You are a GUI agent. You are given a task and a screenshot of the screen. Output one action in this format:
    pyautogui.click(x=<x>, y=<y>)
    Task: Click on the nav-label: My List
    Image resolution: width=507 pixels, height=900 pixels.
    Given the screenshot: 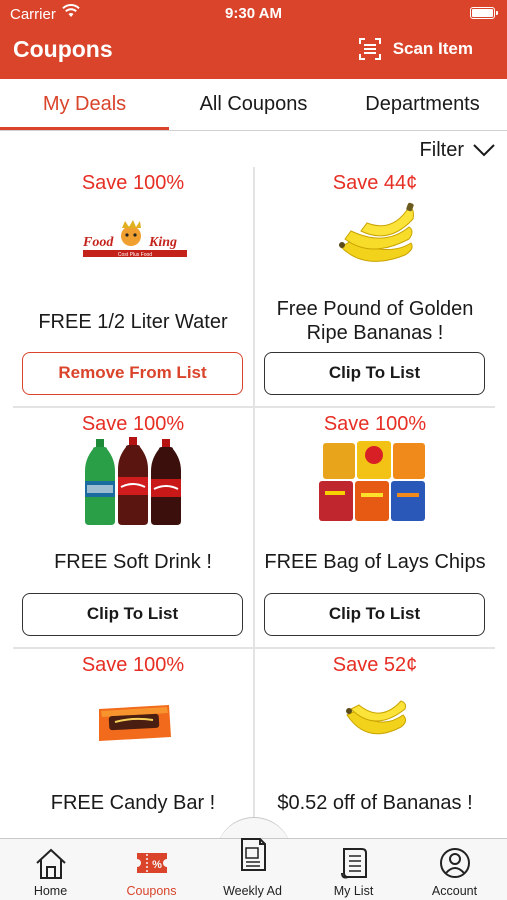 What is the action you would take?
    pyautogui.click(x=353, y=891)
    